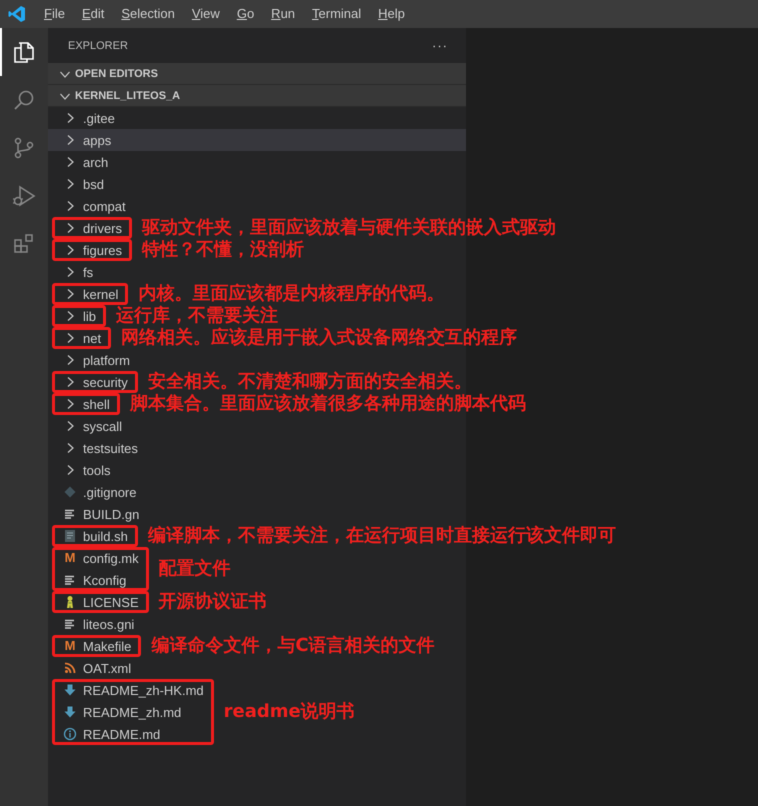  What do you see at coordinates (283, 14) in the screenshot?
I see `menu-item: Run` at bounding box center [283, 14].